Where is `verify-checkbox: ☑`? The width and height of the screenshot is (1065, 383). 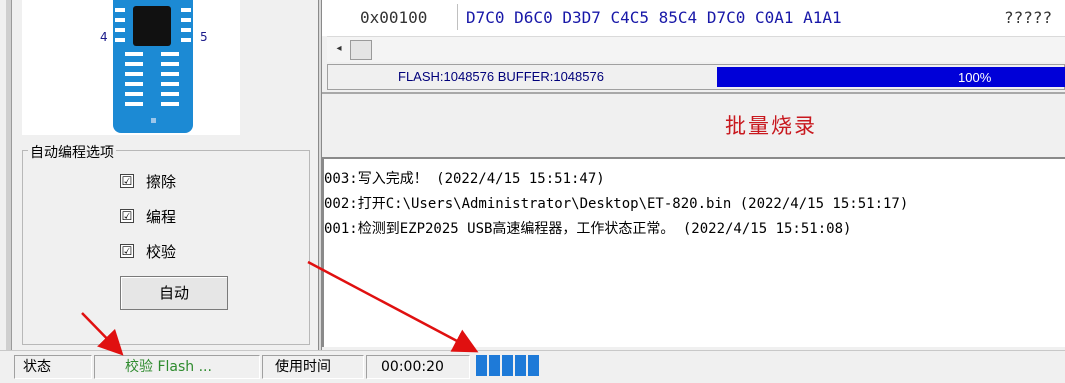 verify-checkbox: ☑ is located at coordinates (127, 251).